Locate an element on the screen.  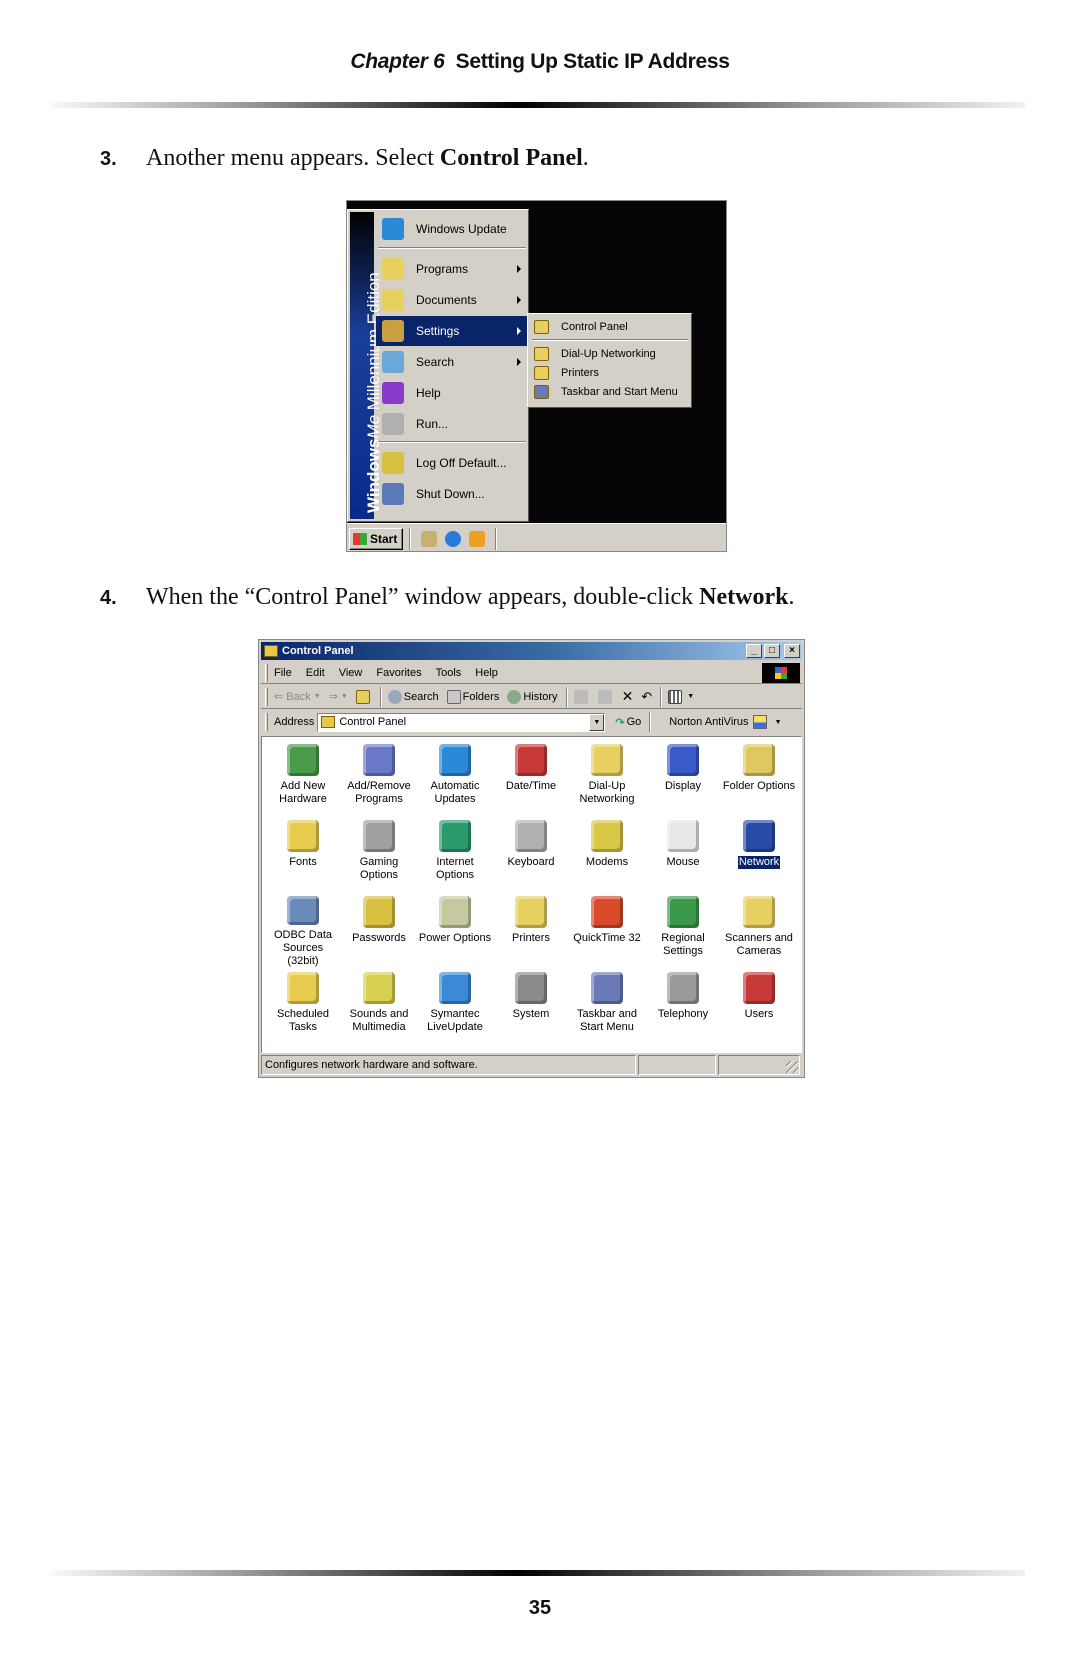
control-panel-item-gaming-options: Gaming Options is located at coordinates (379, 854).